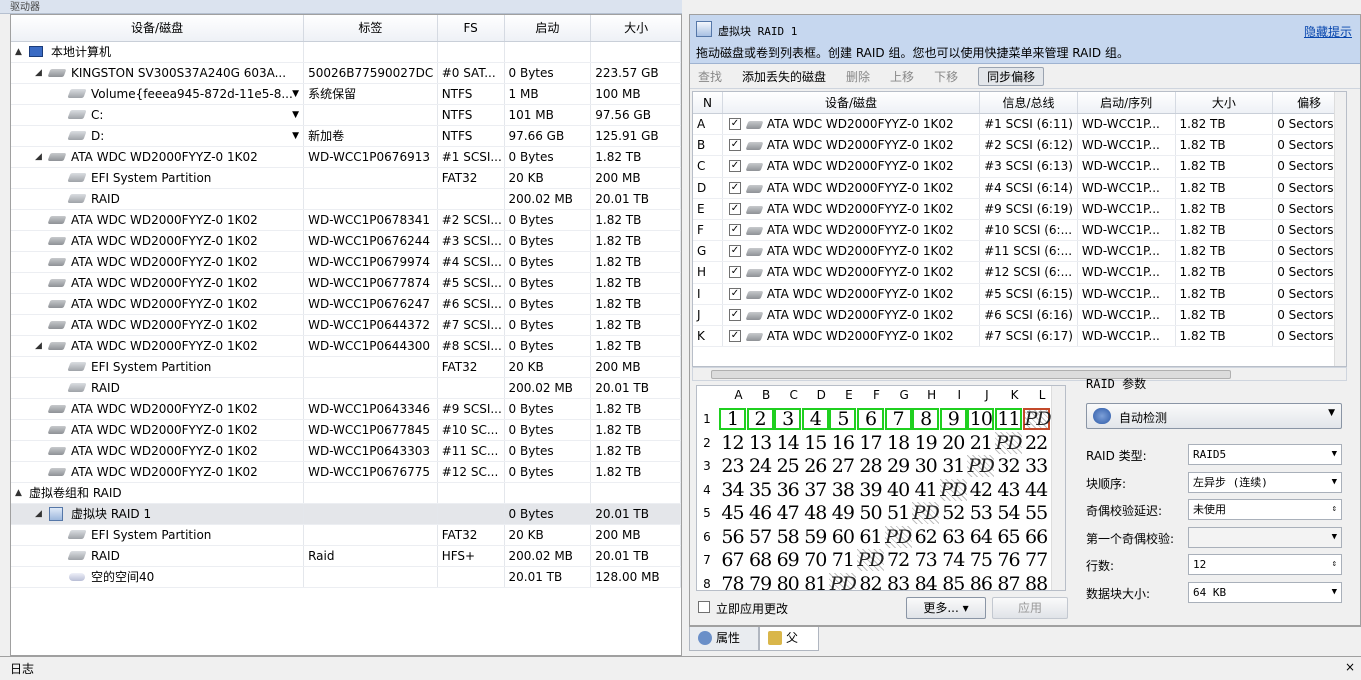 The height and width of the screenshot is (680, 1361). I want to click on matrix-block-cell: 85, so click(953, 582).